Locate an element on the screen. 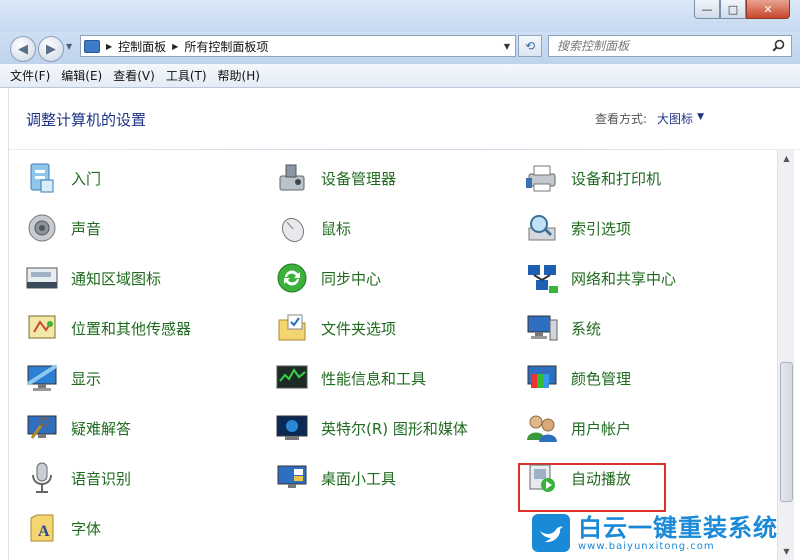  item-display: 显示 is located at coordinates (55, 378).